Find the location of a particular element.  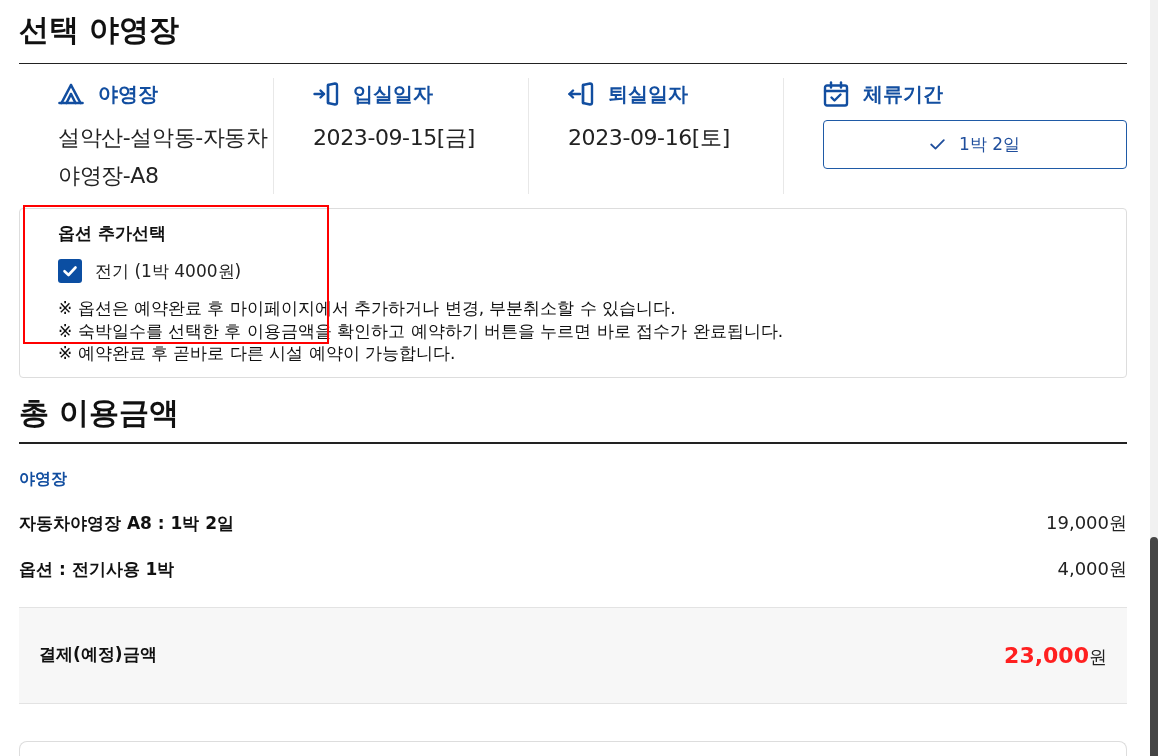

currency-unit: 원 is located at coordinates (1098, 656).